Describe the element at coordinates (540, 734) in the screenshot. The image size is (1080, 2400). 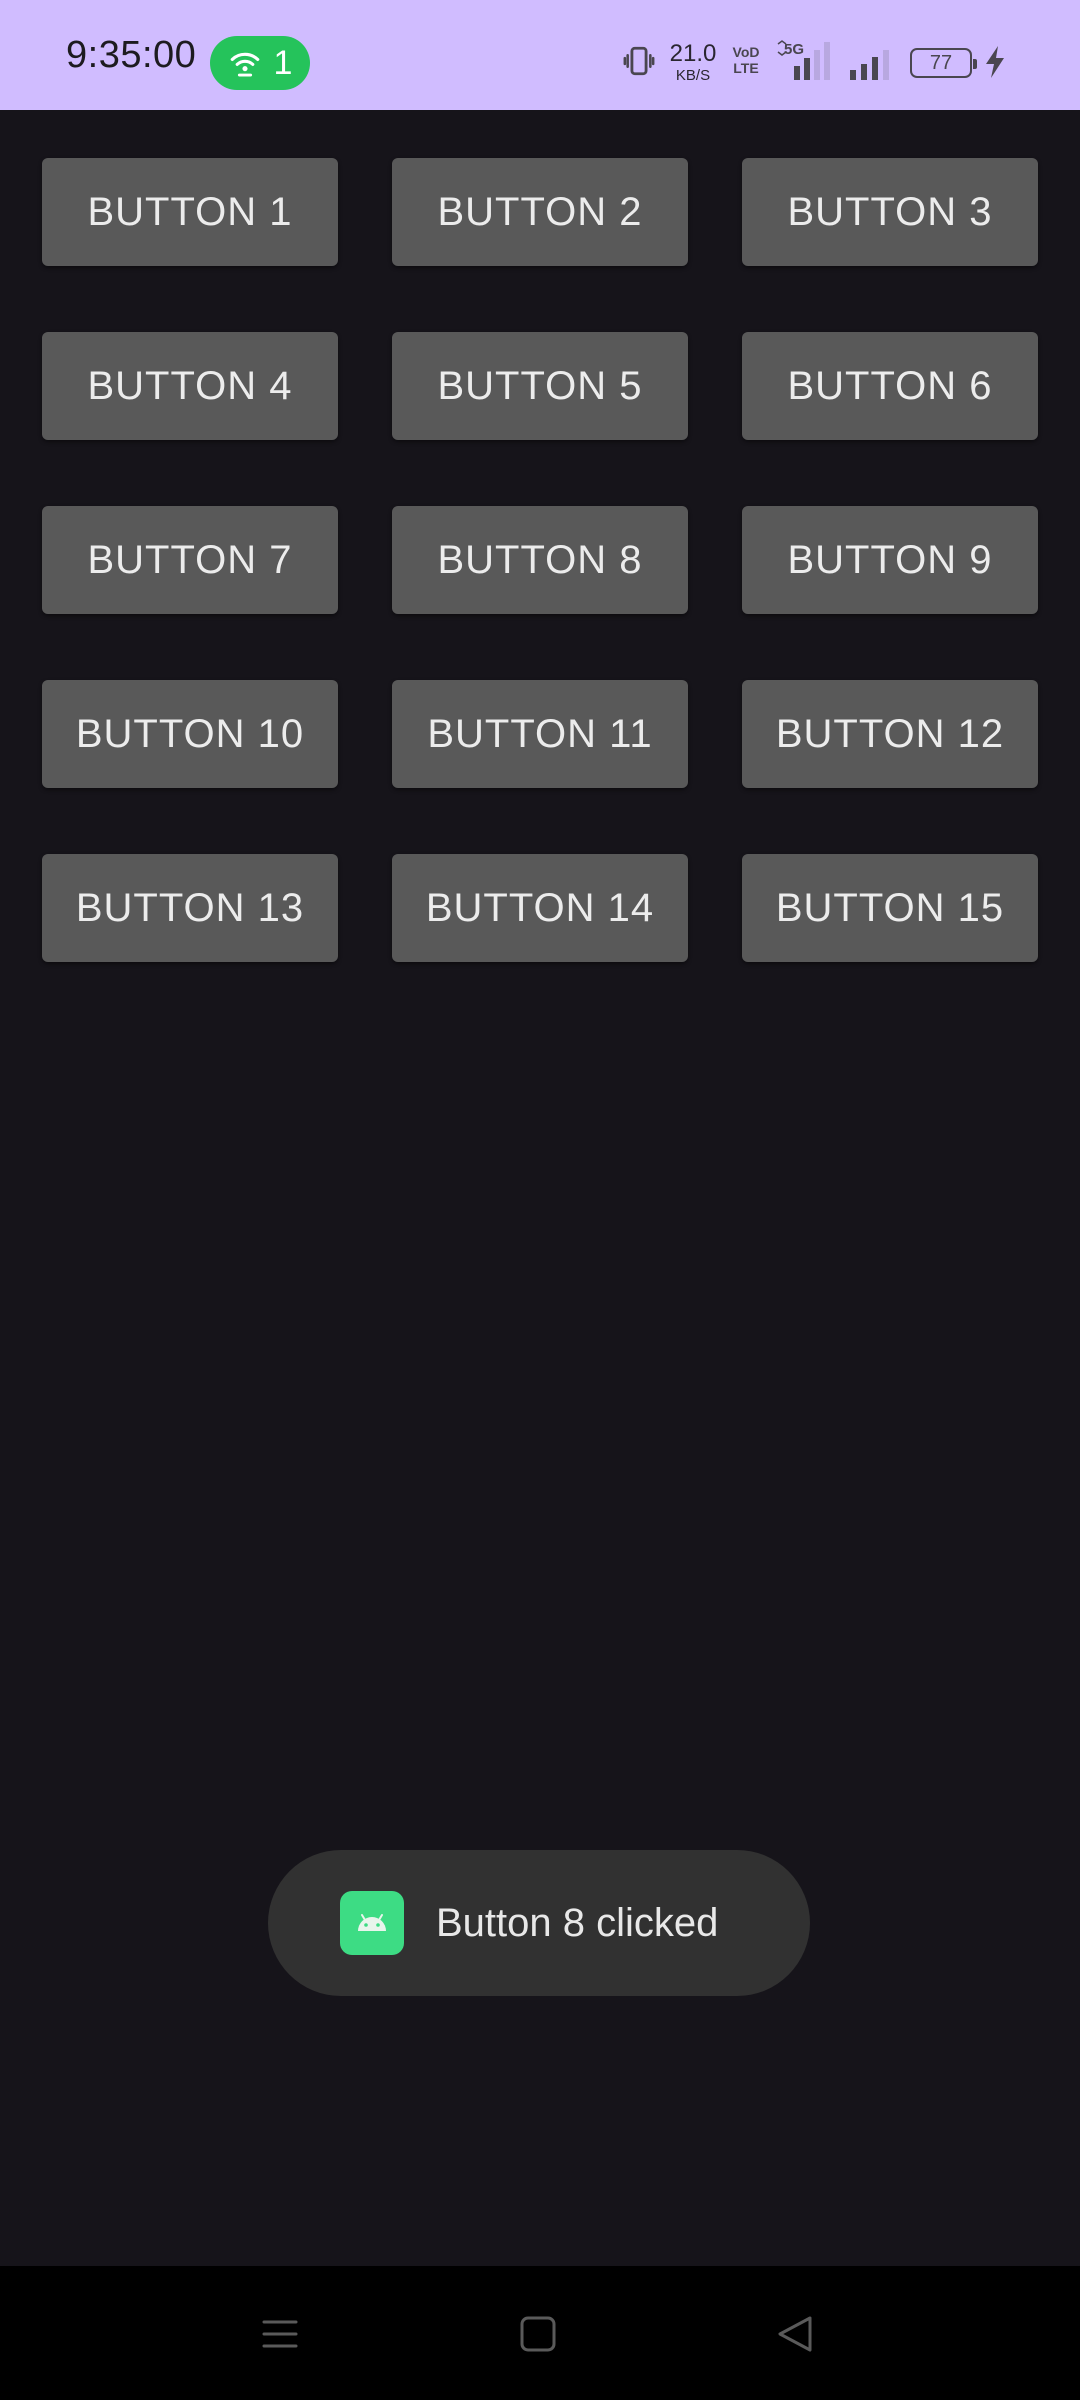
I see `button-11: BUTTON 11` at that location.